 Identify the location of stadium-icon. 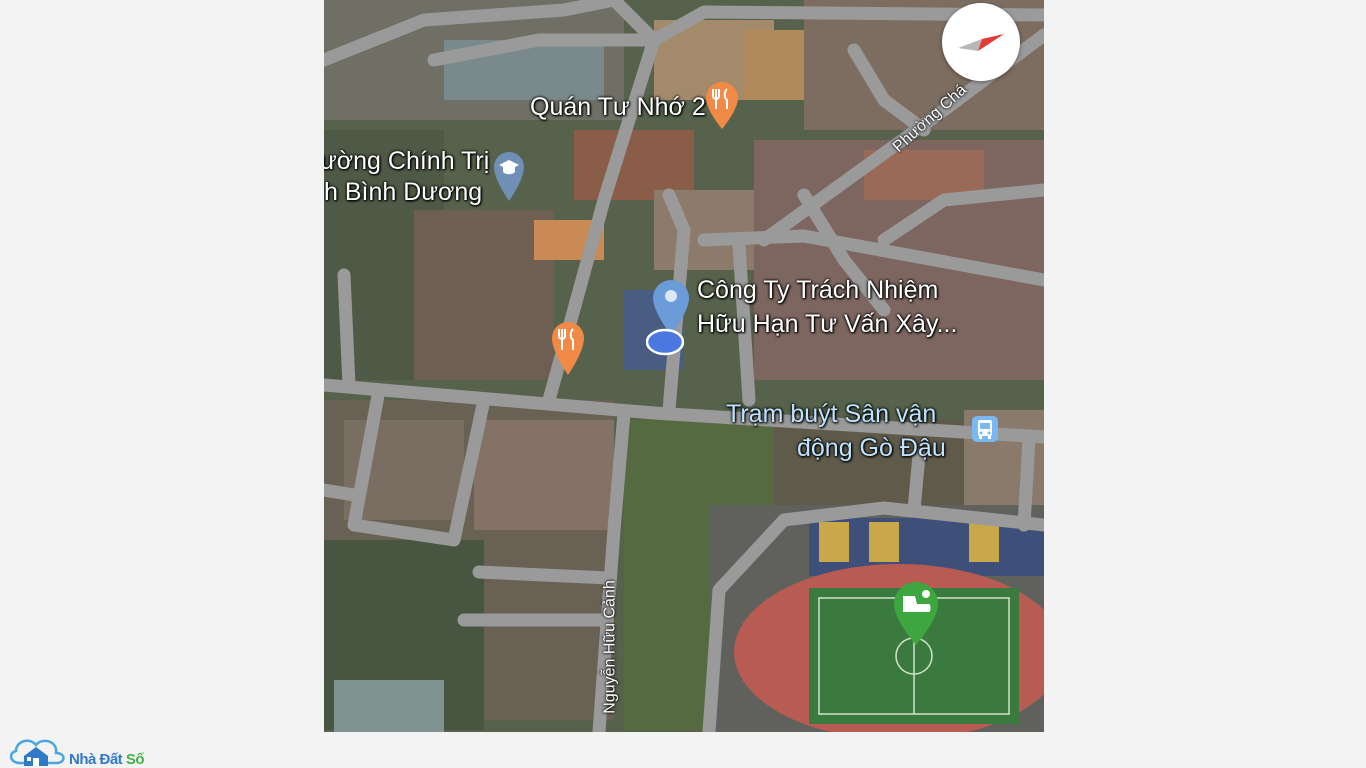
(916, 615).